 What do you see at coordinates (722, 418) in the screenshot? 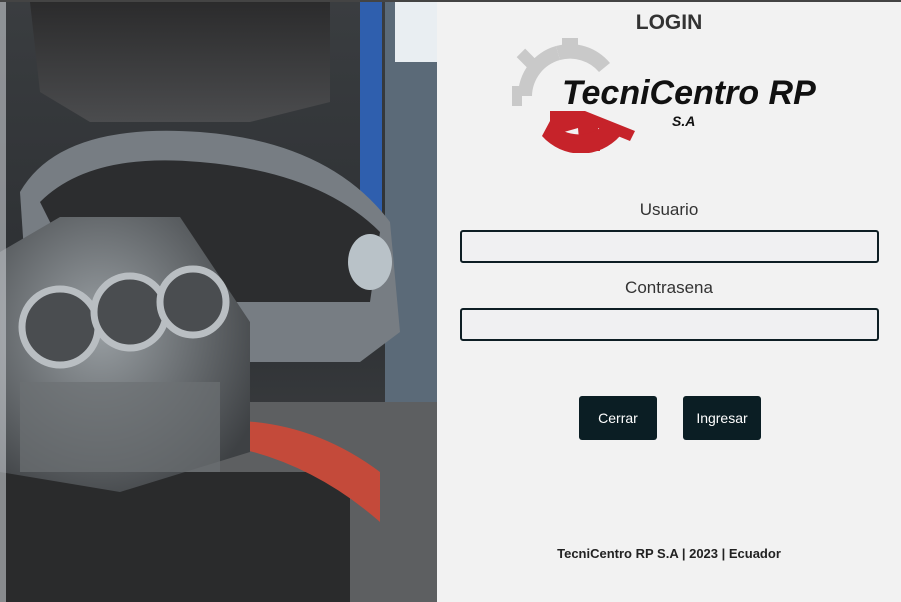
I see `submit-button: Ingresar` at bounding box center [722, 418].